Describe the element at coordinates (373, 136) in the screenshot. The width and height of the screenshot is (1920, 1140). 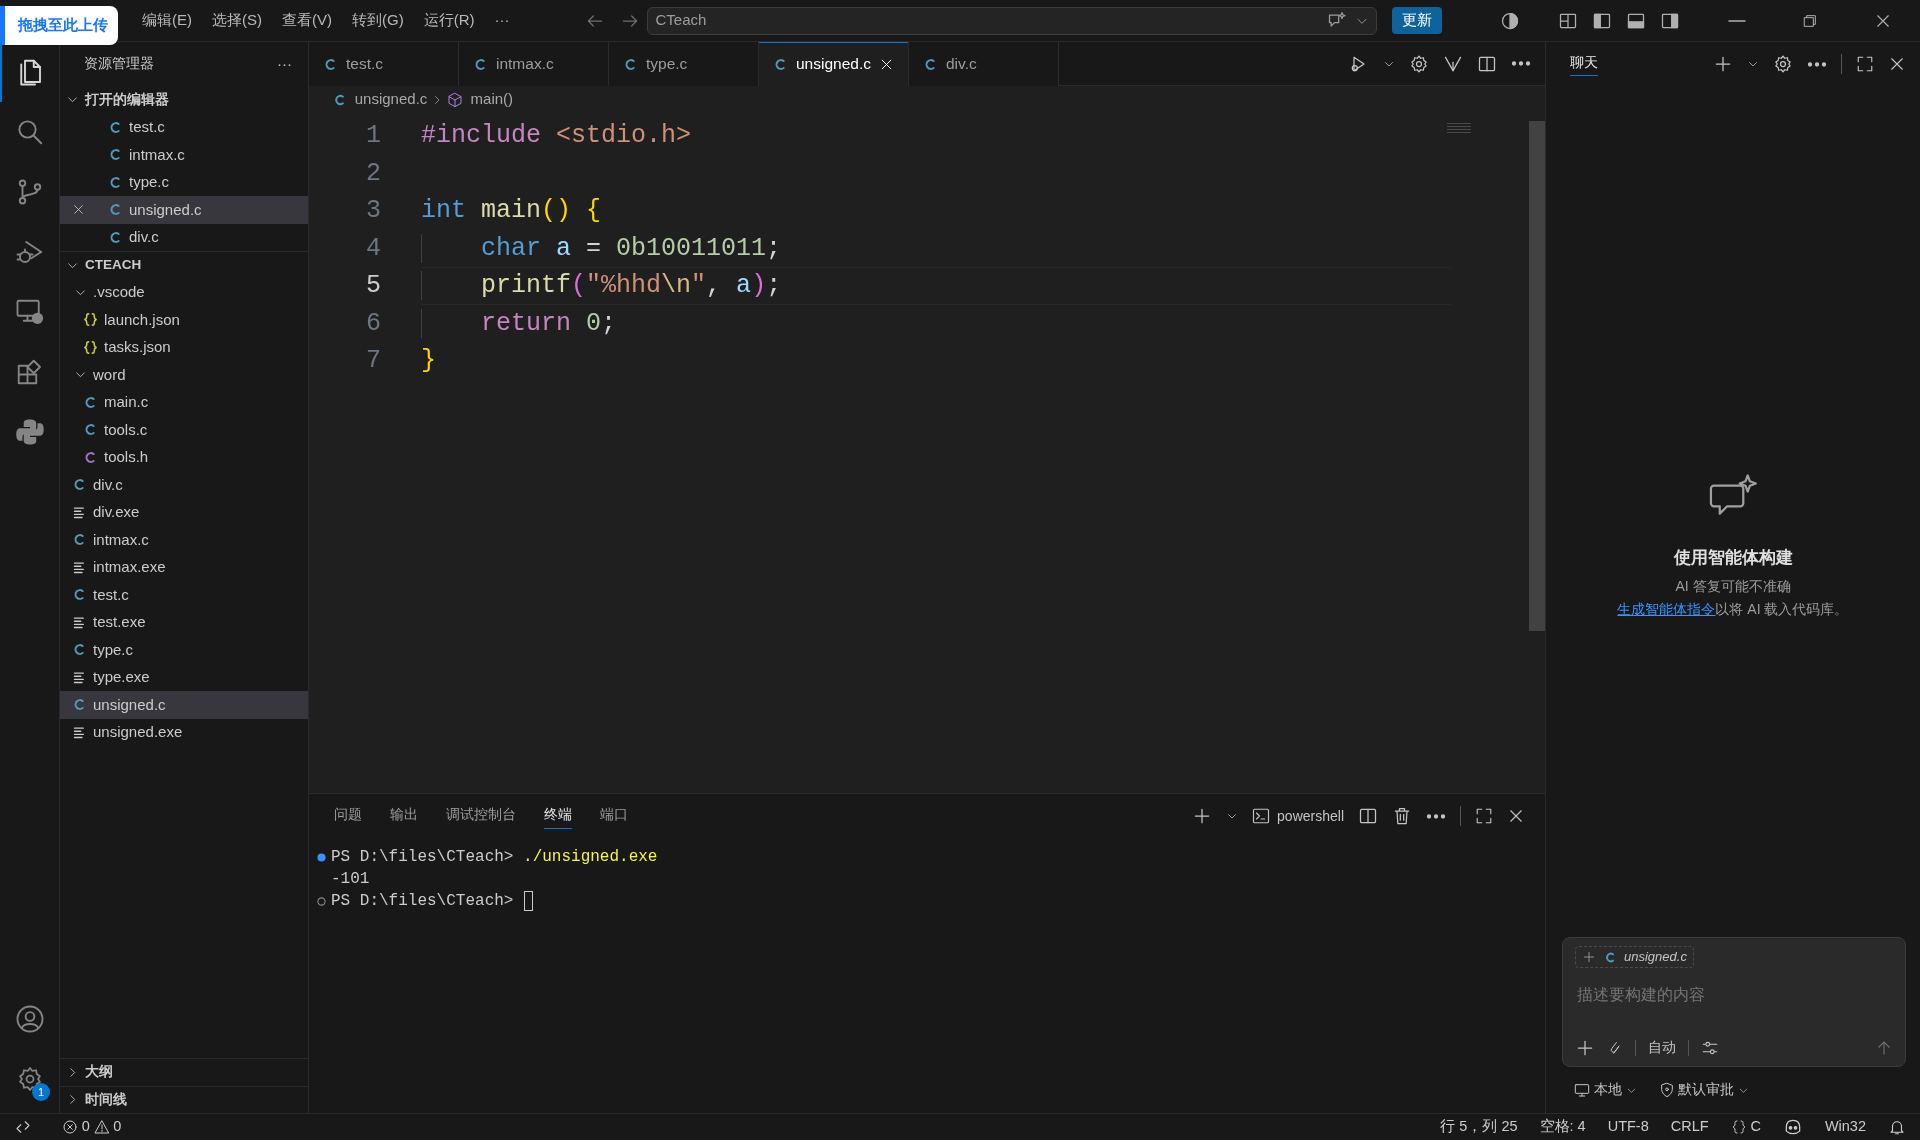
I see `line-number: 1` at that location.